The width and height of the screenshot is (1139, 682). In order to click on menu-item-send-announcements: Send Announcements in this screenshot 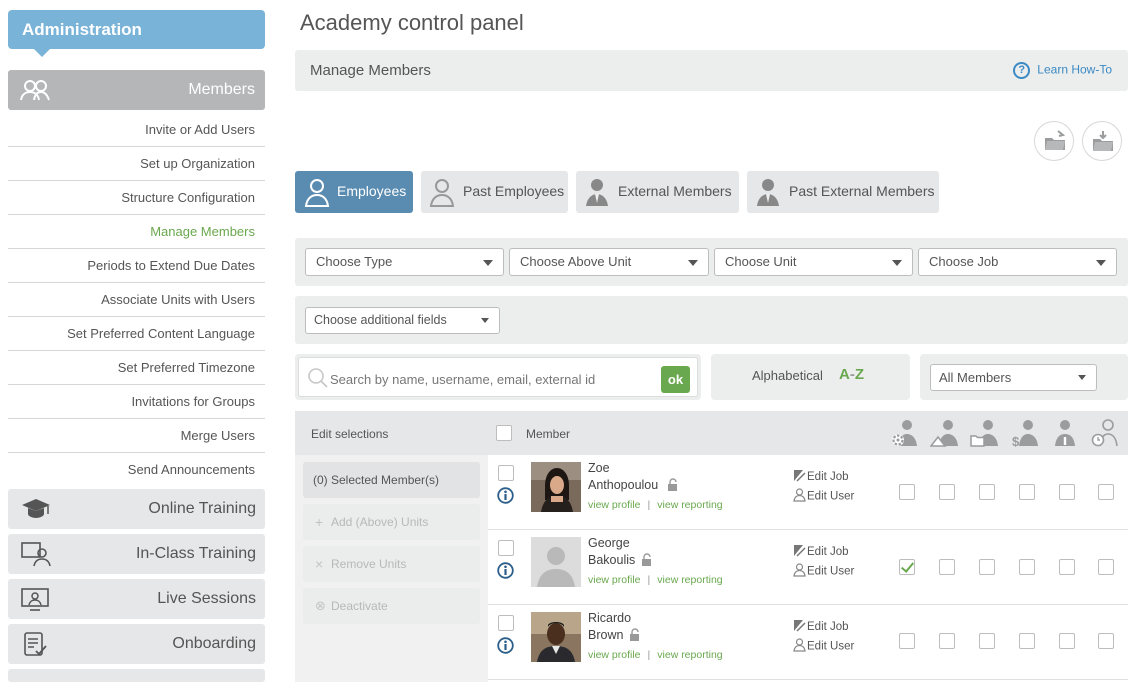, I will do `click(136, 470)`.